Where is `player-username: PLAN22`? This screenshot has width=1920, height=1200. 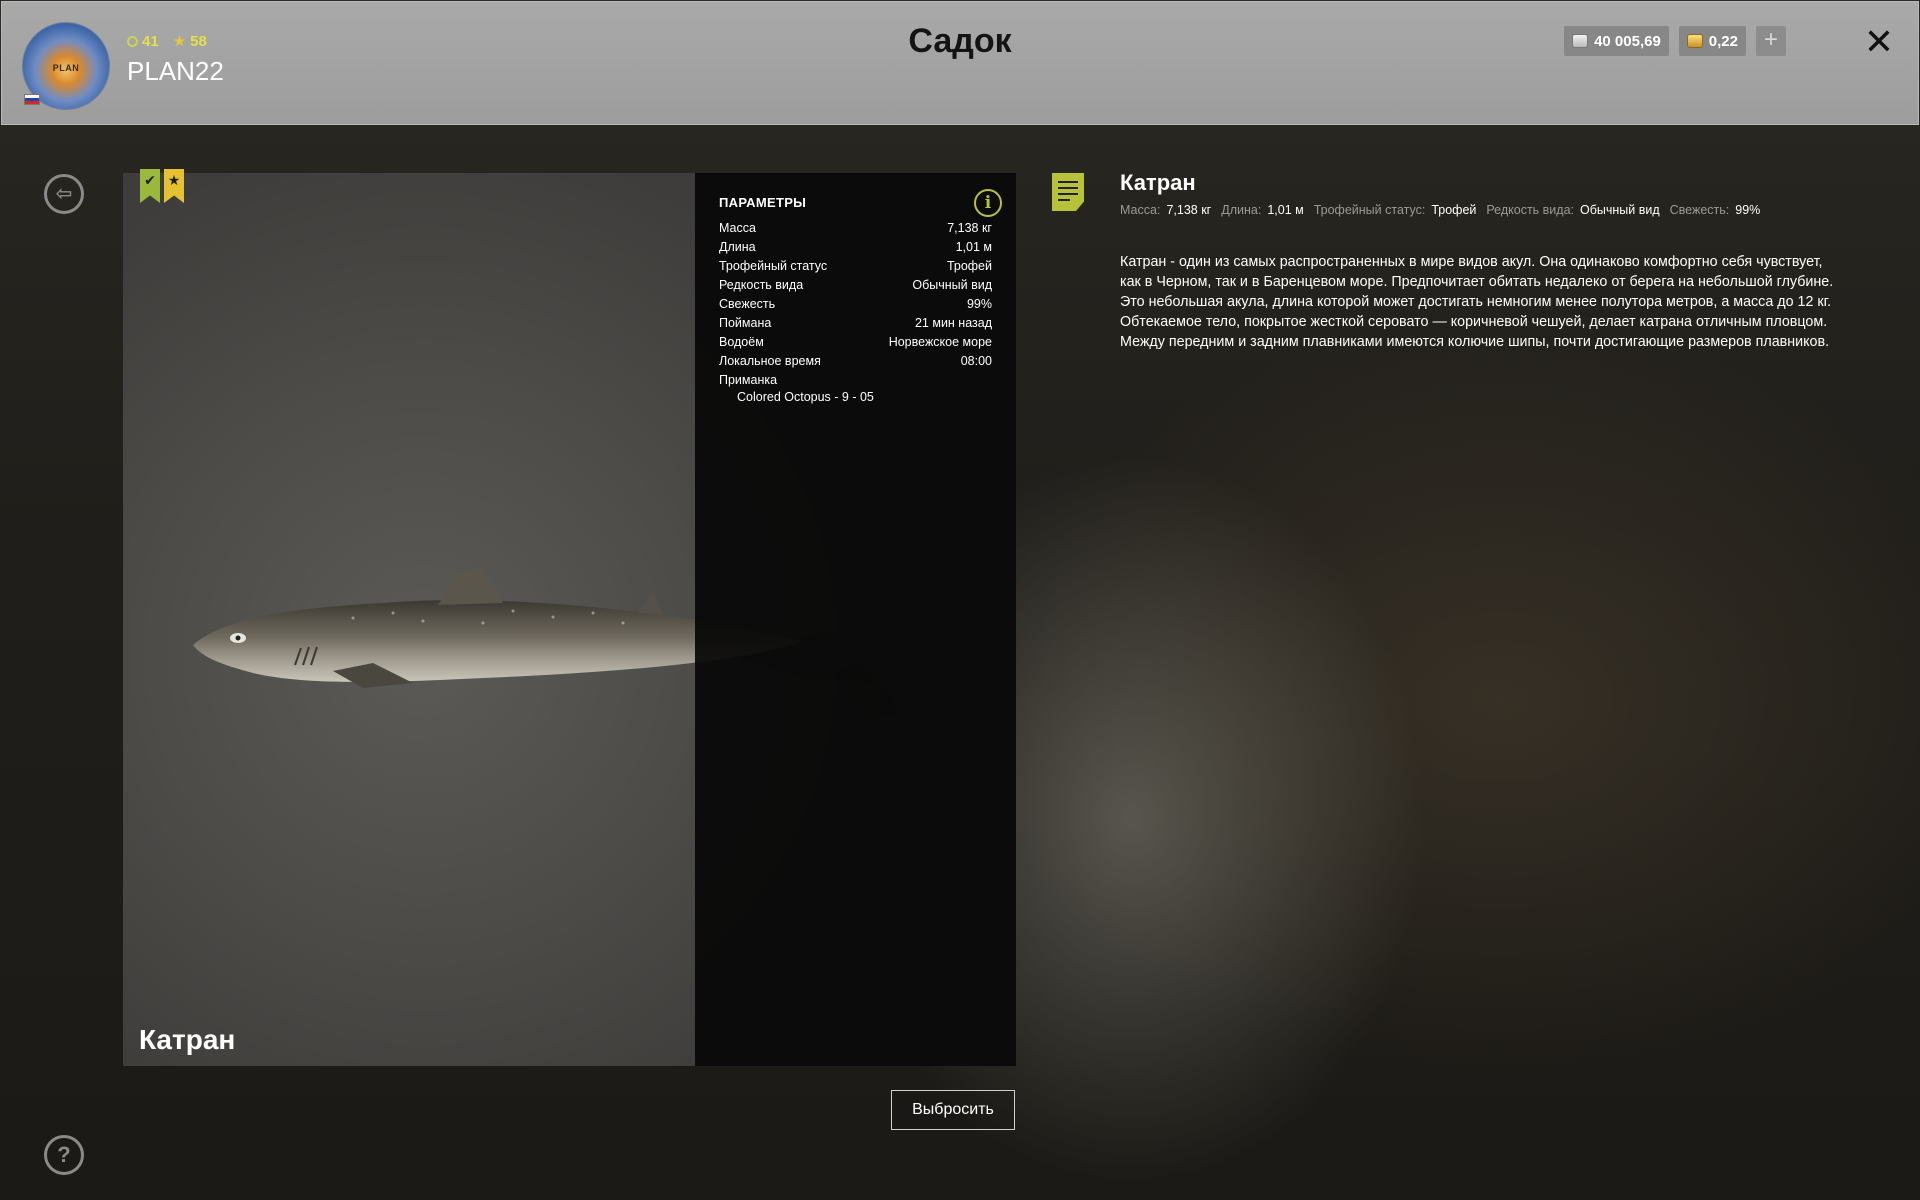
player-username: PLAN22 is located at coordinates (175, 71).